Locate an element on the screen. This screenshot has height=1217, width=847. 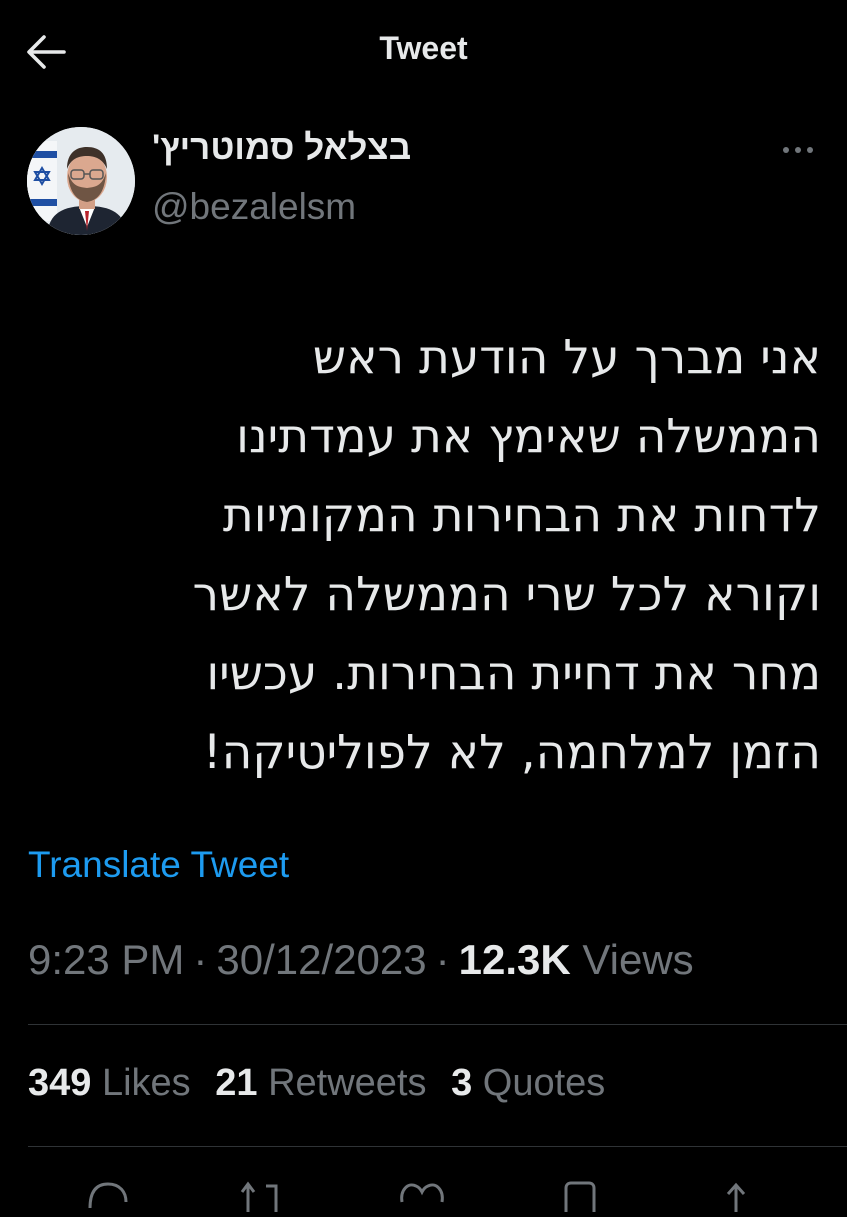
tweet-text-line: וקורא לכל שרי הממשלה לאשר is located at coordinates (506, 594).